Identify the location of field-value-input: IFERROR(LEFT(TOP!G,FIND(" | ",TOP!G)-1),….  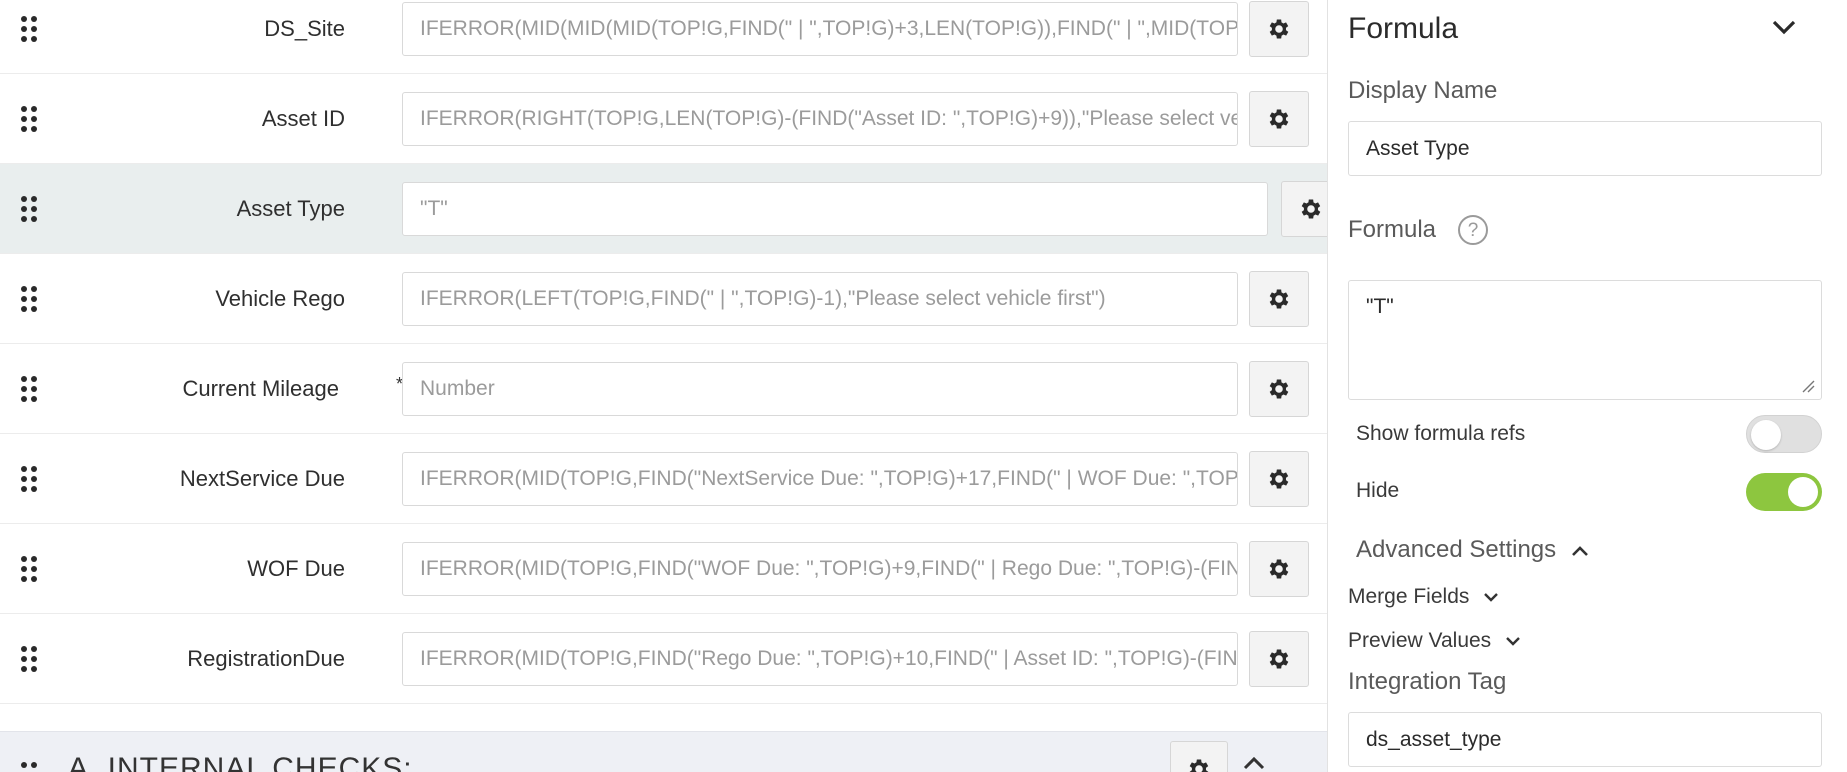
(820, 299).